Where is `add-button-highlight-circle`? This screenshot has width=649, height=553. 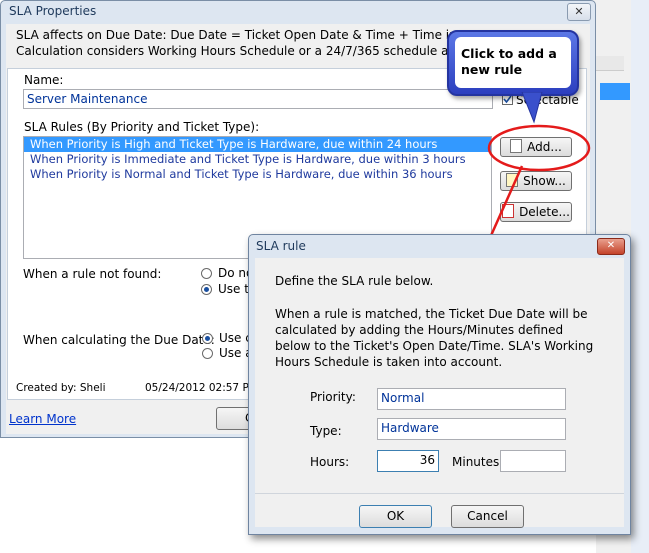 add-button-highlight-circle is located at coordinates (539, 148).